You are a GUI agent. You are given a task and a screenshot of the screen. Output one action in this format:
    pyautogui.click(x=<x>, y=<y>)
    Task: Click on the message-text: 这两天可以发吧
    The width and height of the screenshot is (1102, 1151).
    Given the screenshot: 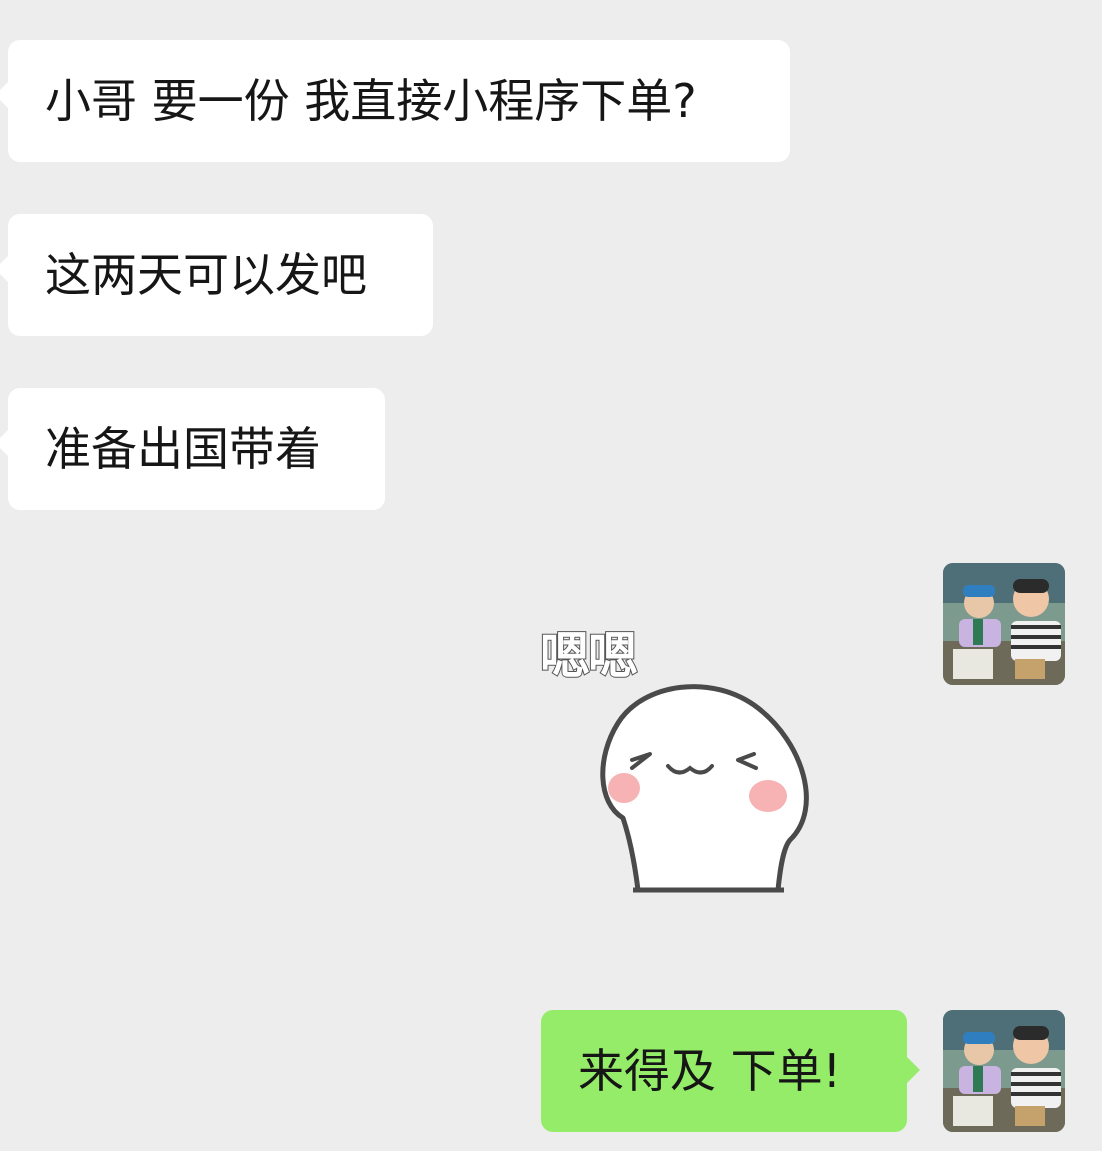 What is the action you would take?
    pyautogui.click(x=206, y=275)
    